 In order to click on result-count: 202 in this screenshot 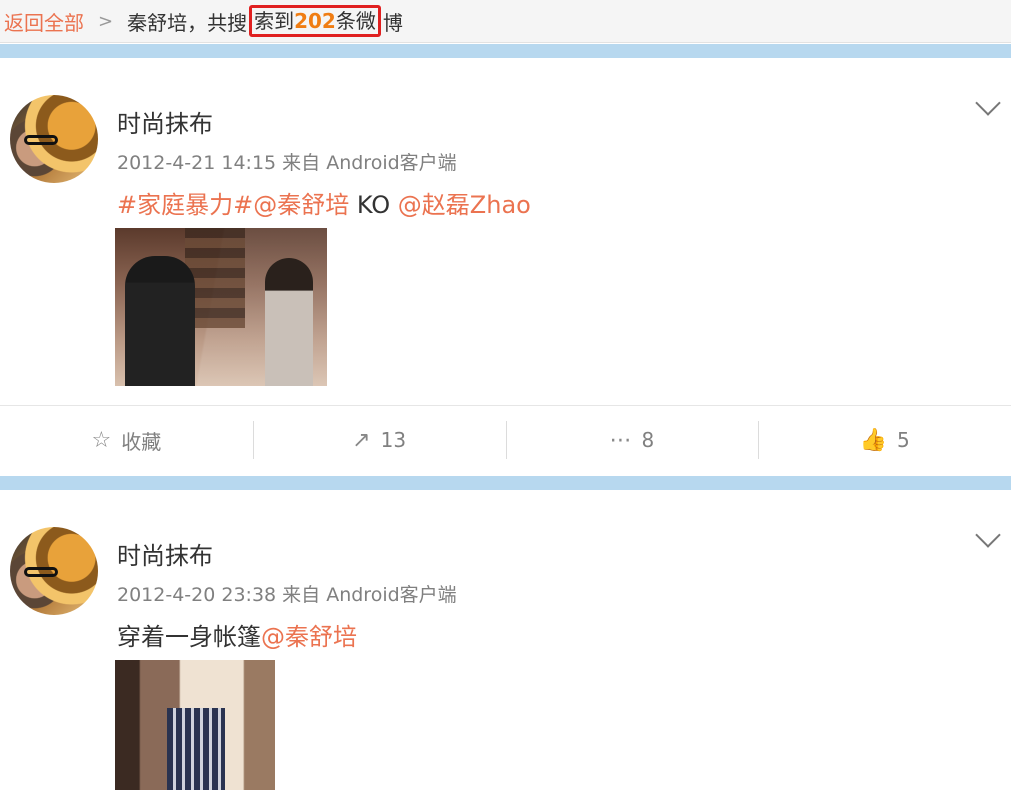, I will do `click(315, 21)`.